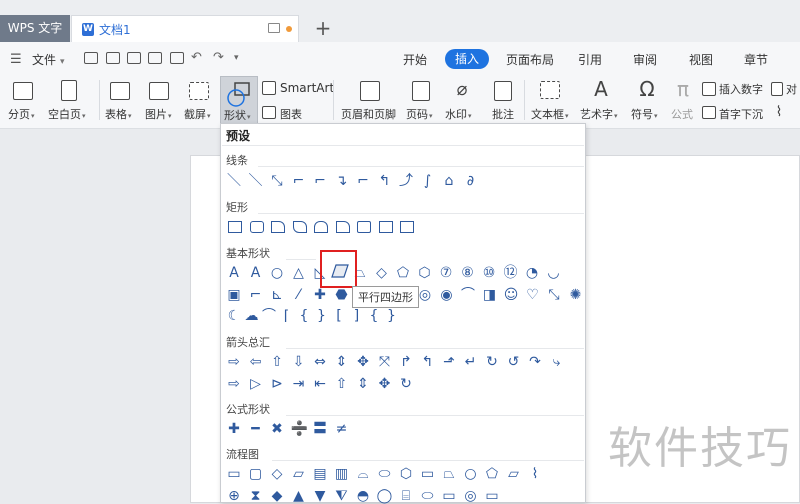 The height and width of the screenshot is (504, 800). Describe the element at coordinates (471, 181) in the screenshot. I see `lines-shape-icon: ∂` at that location.